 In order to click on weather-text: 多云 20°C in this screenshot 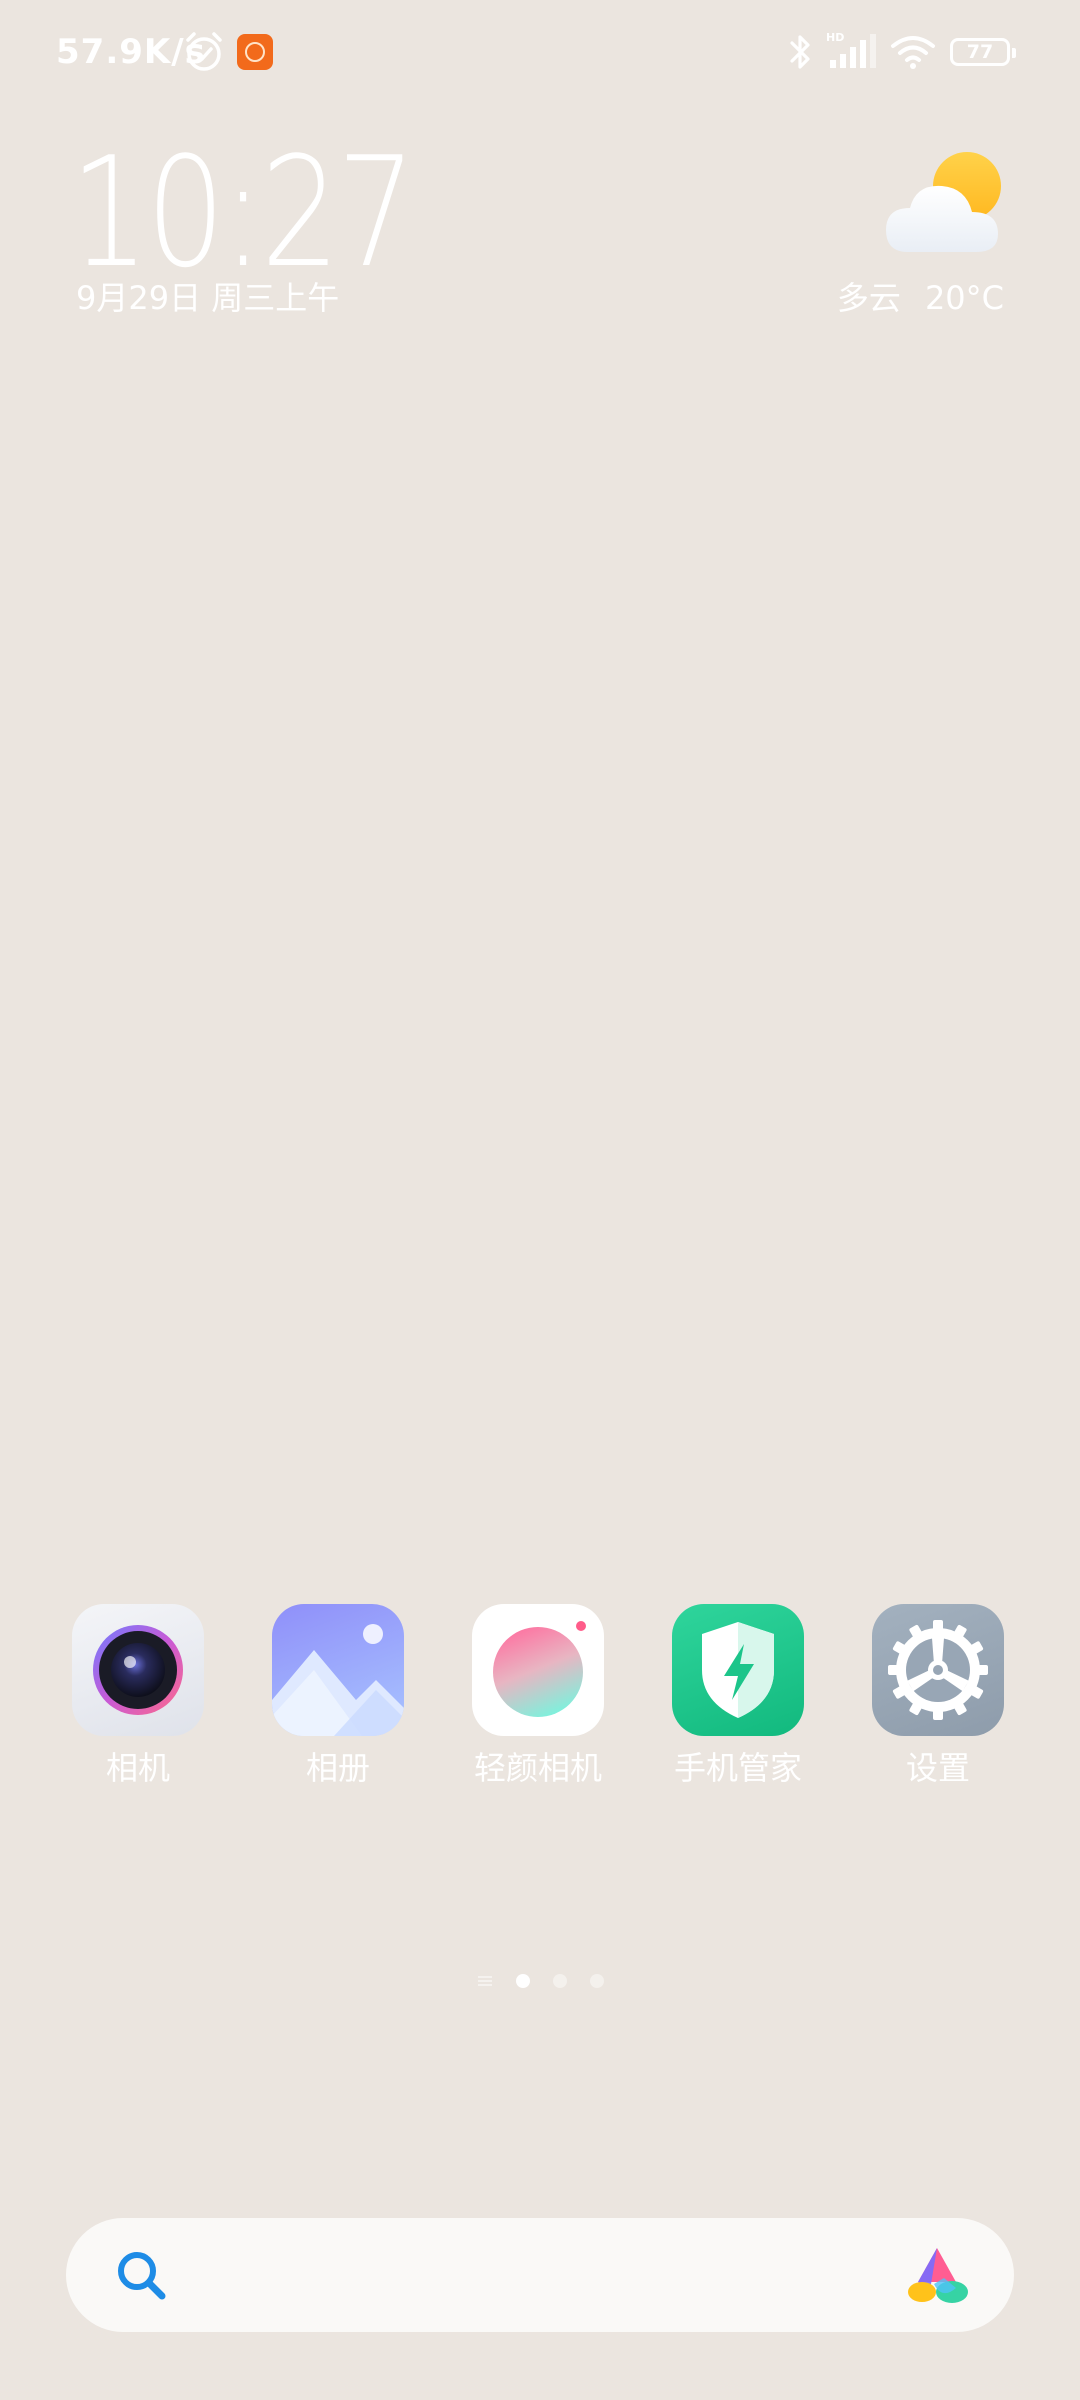, I will do `click(920, 298)`.